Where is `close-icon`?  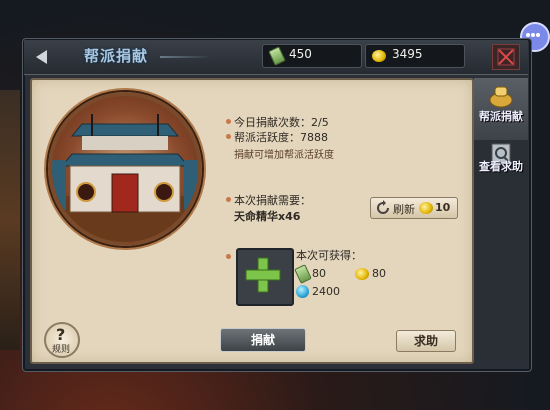 close-icon is located at coordinates (506, 57).